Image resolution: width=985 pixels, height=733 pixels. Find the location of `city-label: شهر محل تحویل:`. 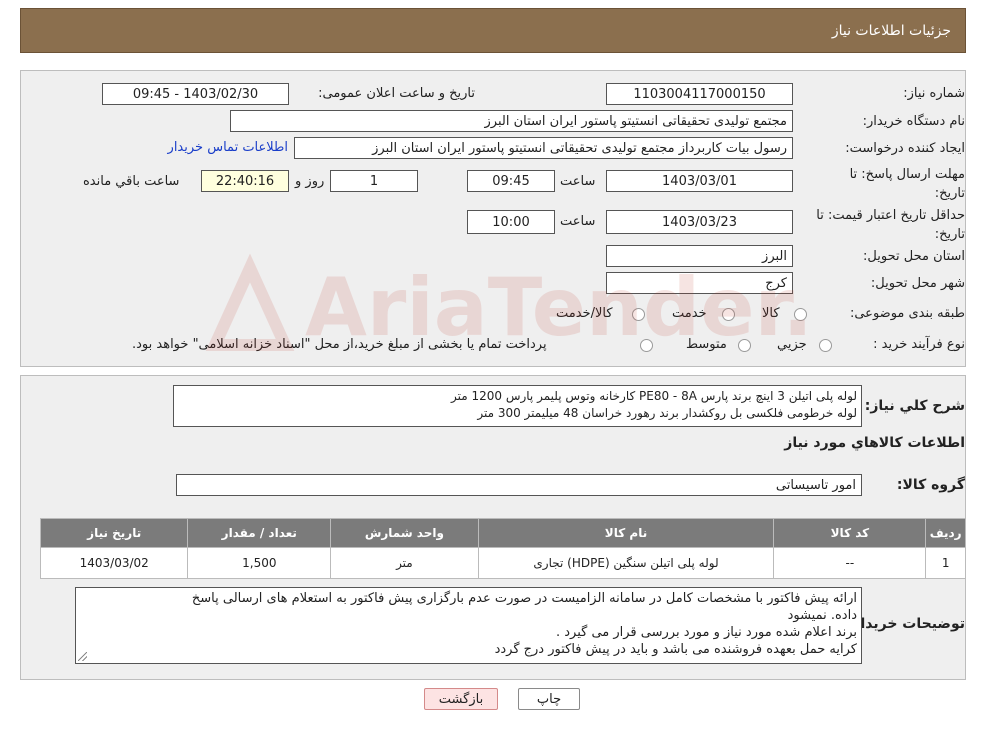

city-label: شهر محل تحویل: is located at coordinates (917, 283).